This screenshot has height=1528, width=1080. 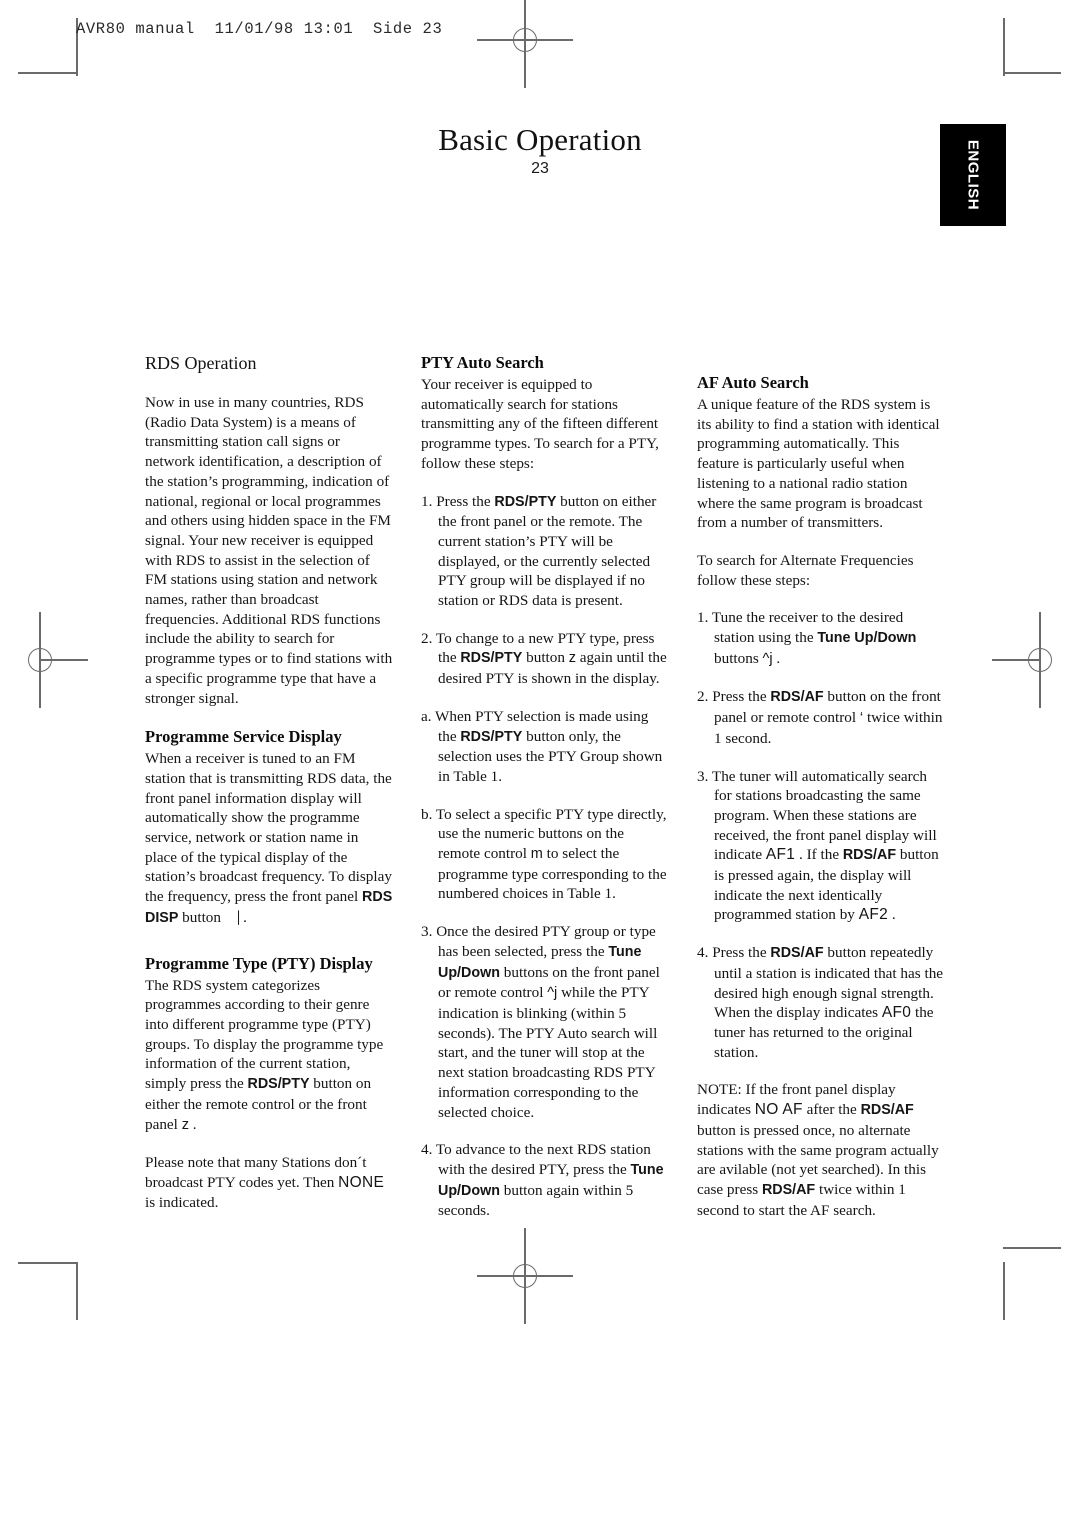 I want to click on pty-note-text-b: is indicated., so click(x=182, y=1202).